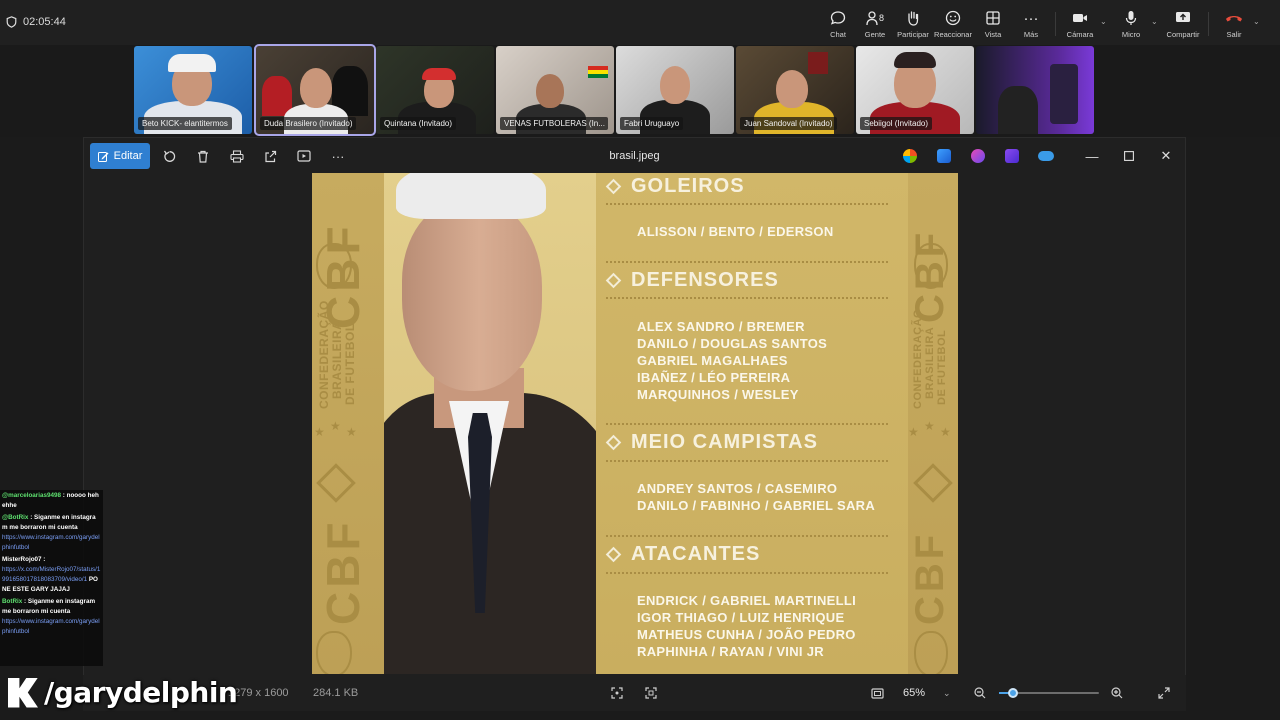 The height and width of the screenshot is (720, 1280). I want to click on minimize-icon: —, so click(1092, 156).